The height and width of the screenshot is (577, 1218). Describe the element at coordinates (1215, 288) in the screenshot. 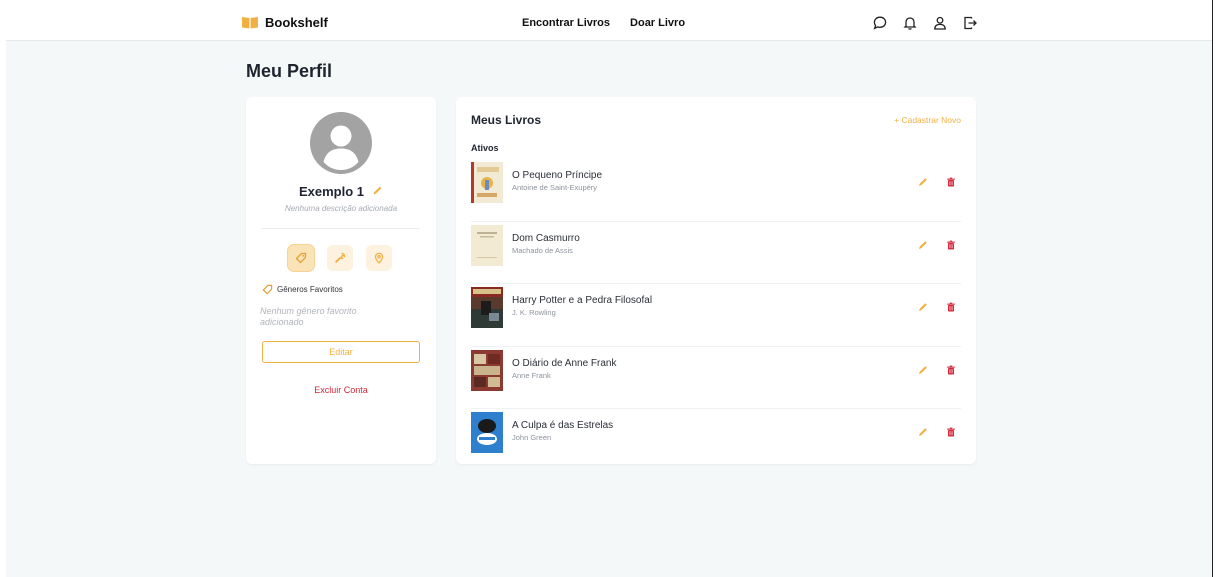

I see `window-edge` at that location.